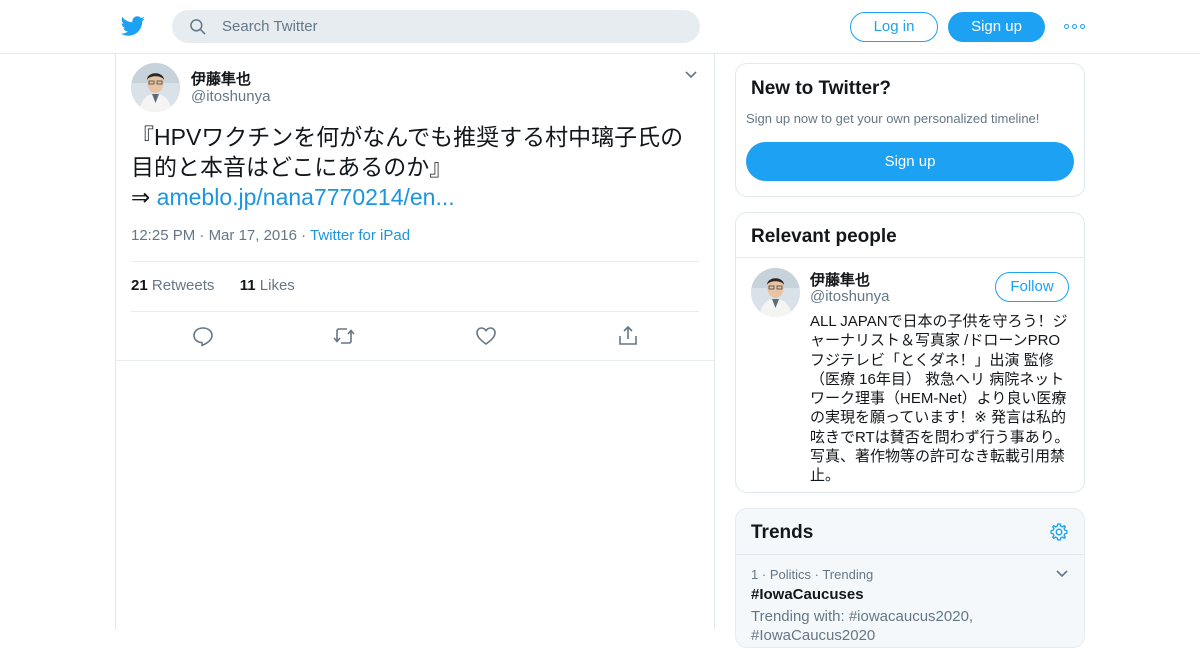 The height and width of the screenshot is (648, 1200). Describe the element at coordinates (230, 96) in the screenshot. I see `author-handle: @itoshunya` at that location.